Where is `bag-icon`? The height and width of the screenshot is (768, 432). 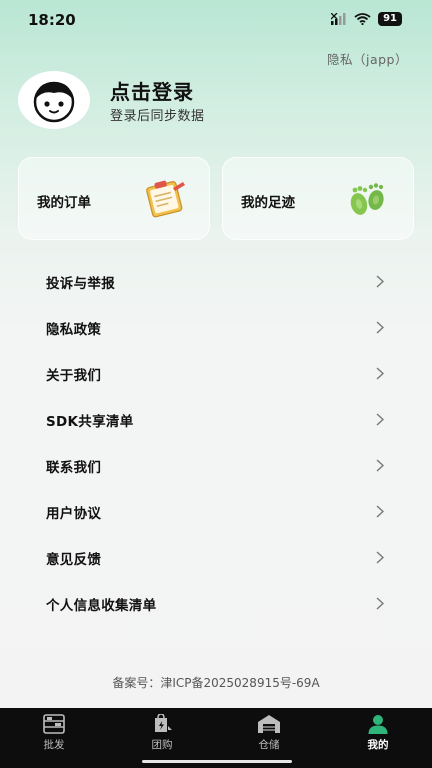
bag-icon is located at coordinates (163, 723).